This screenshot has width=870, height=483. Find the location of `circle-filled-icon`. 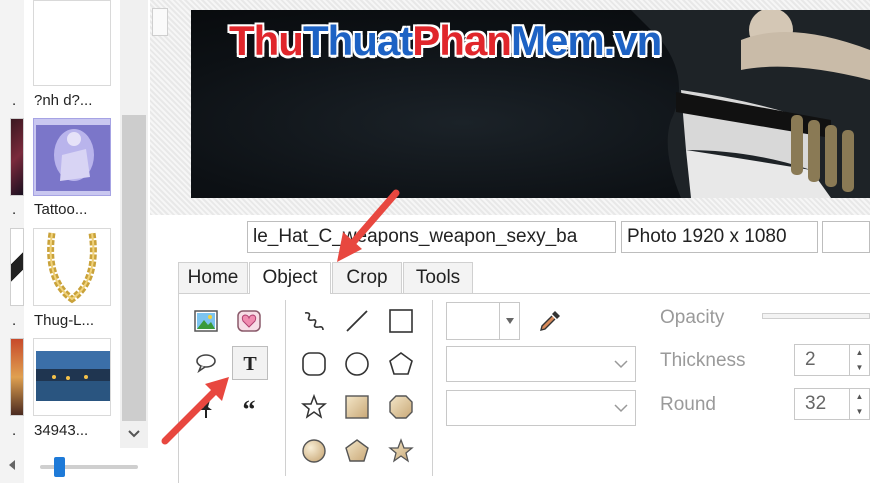

circle-filled-icon is located at coordinates (314, 451).